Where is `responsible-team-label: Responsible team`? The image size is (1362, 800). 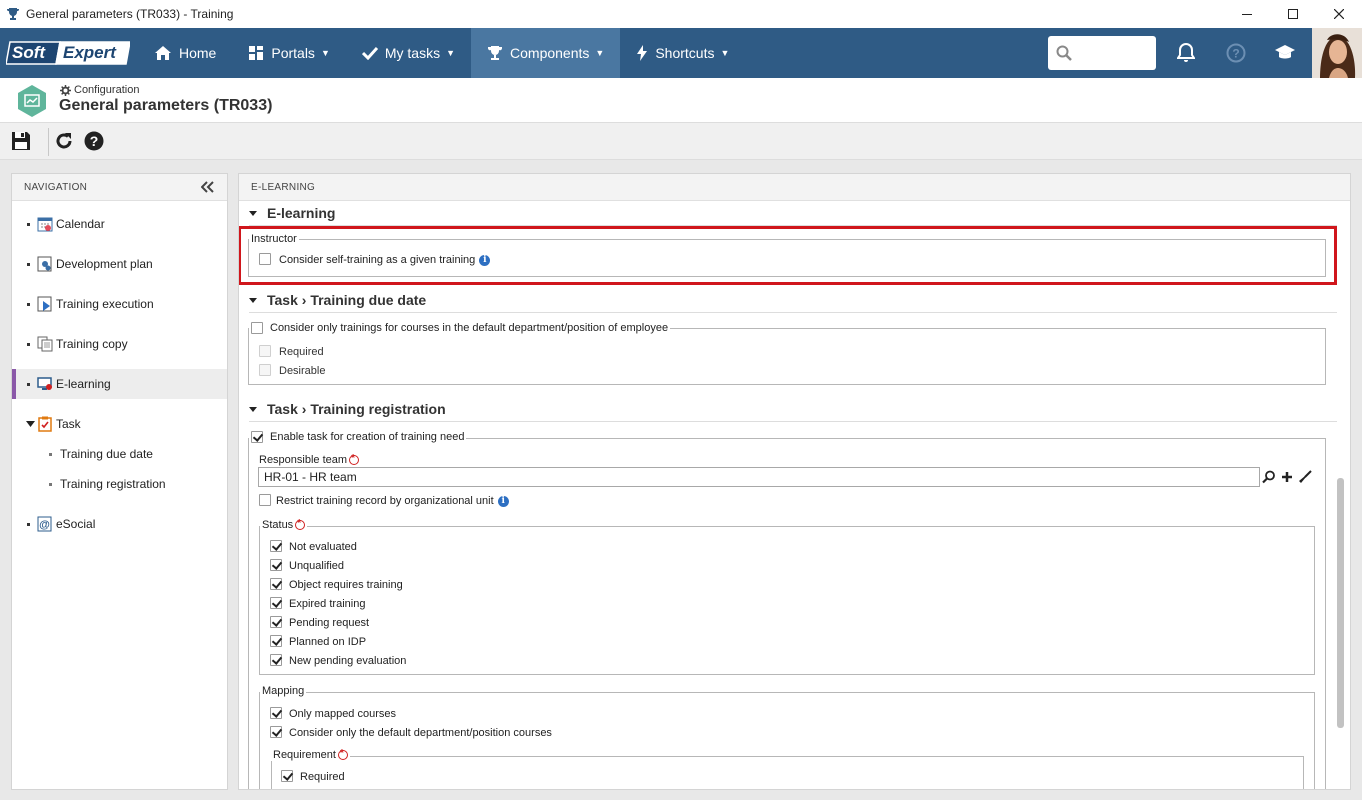
responsible-team-label: Responsible team is located at coordinates (303, 460).